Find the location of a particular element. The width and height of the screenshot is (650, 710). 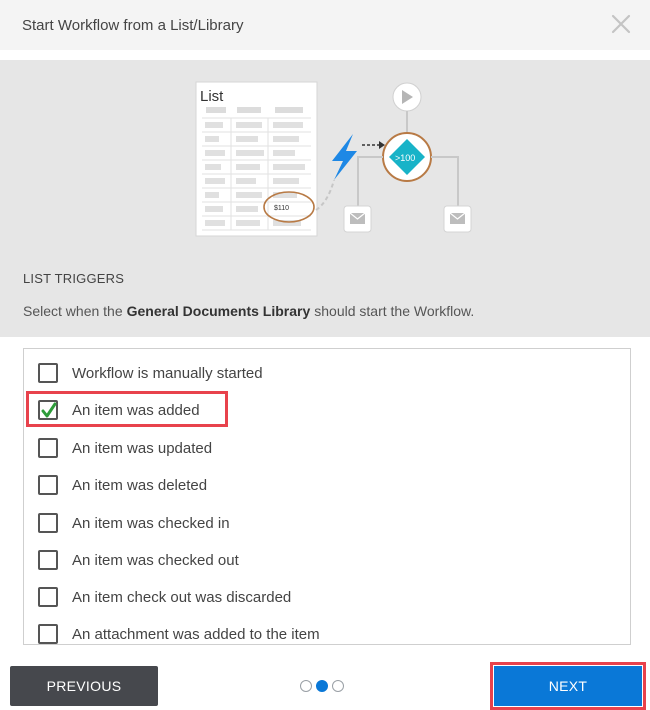

selected-option-highlight is located at coordinates (127, 409).